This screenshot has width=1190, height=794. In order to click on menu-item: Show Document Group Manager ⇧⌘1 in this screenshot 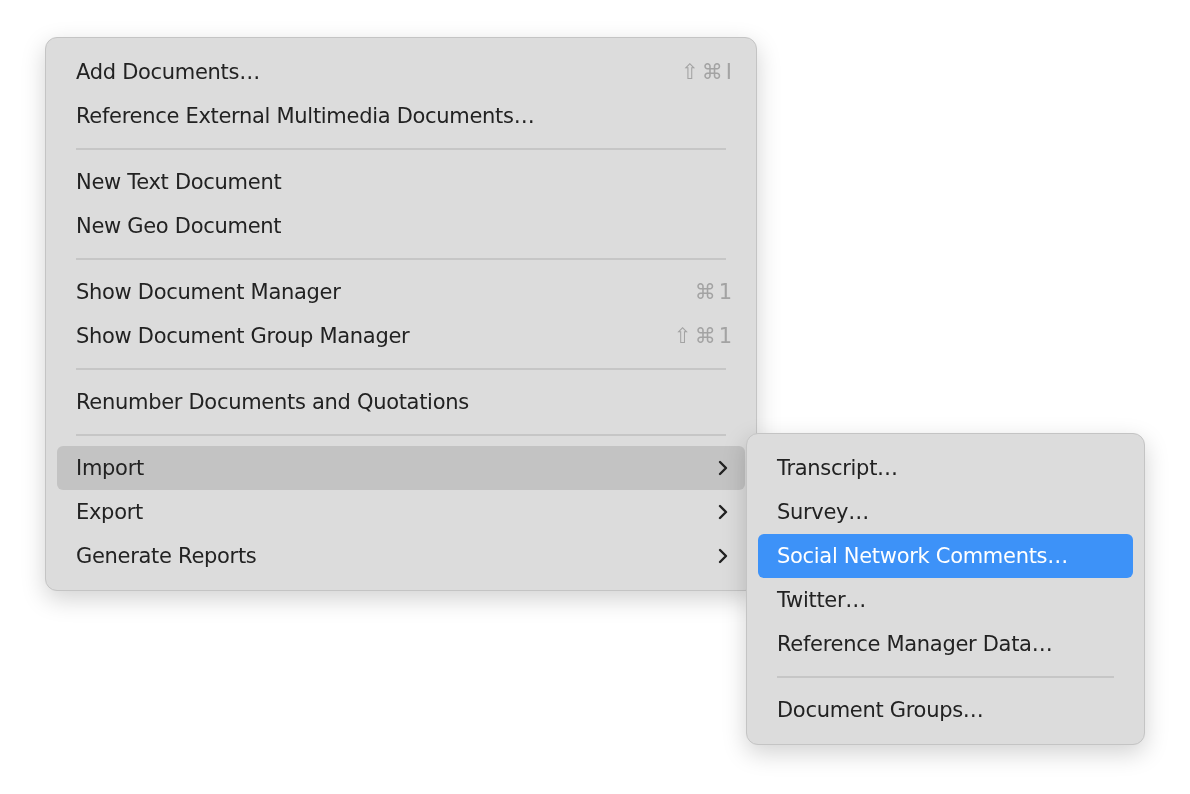, I will do `click(401, 336)`.